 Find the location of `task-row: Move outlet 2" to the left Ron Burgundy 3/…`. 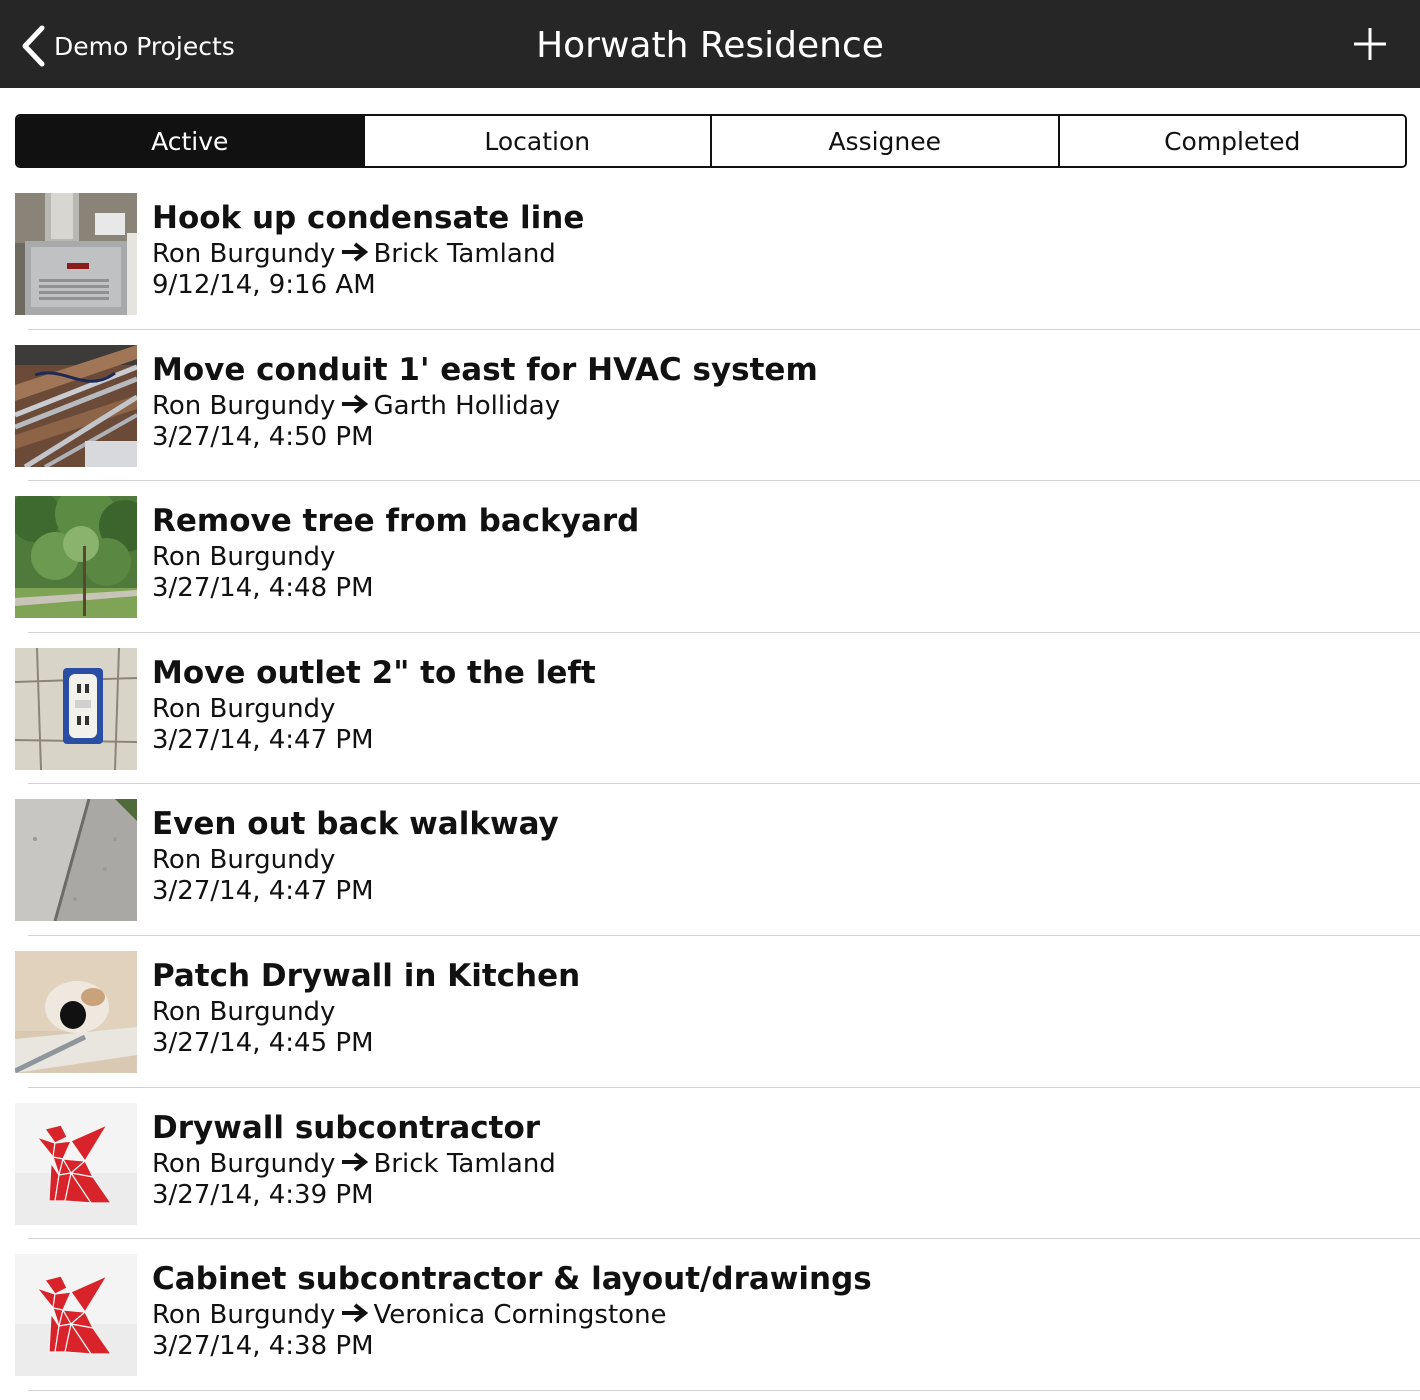

task-row: Move outlet 2" to the left Ron Burgundy 3/… is located at coordinates (710, 709).